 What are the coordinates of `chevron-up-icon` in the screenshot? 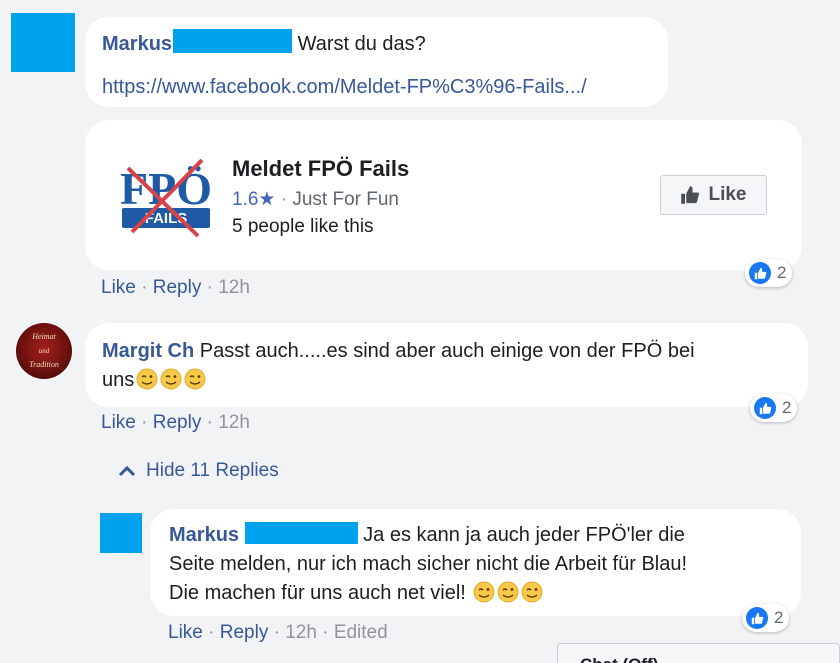 It's located at (127, 471).